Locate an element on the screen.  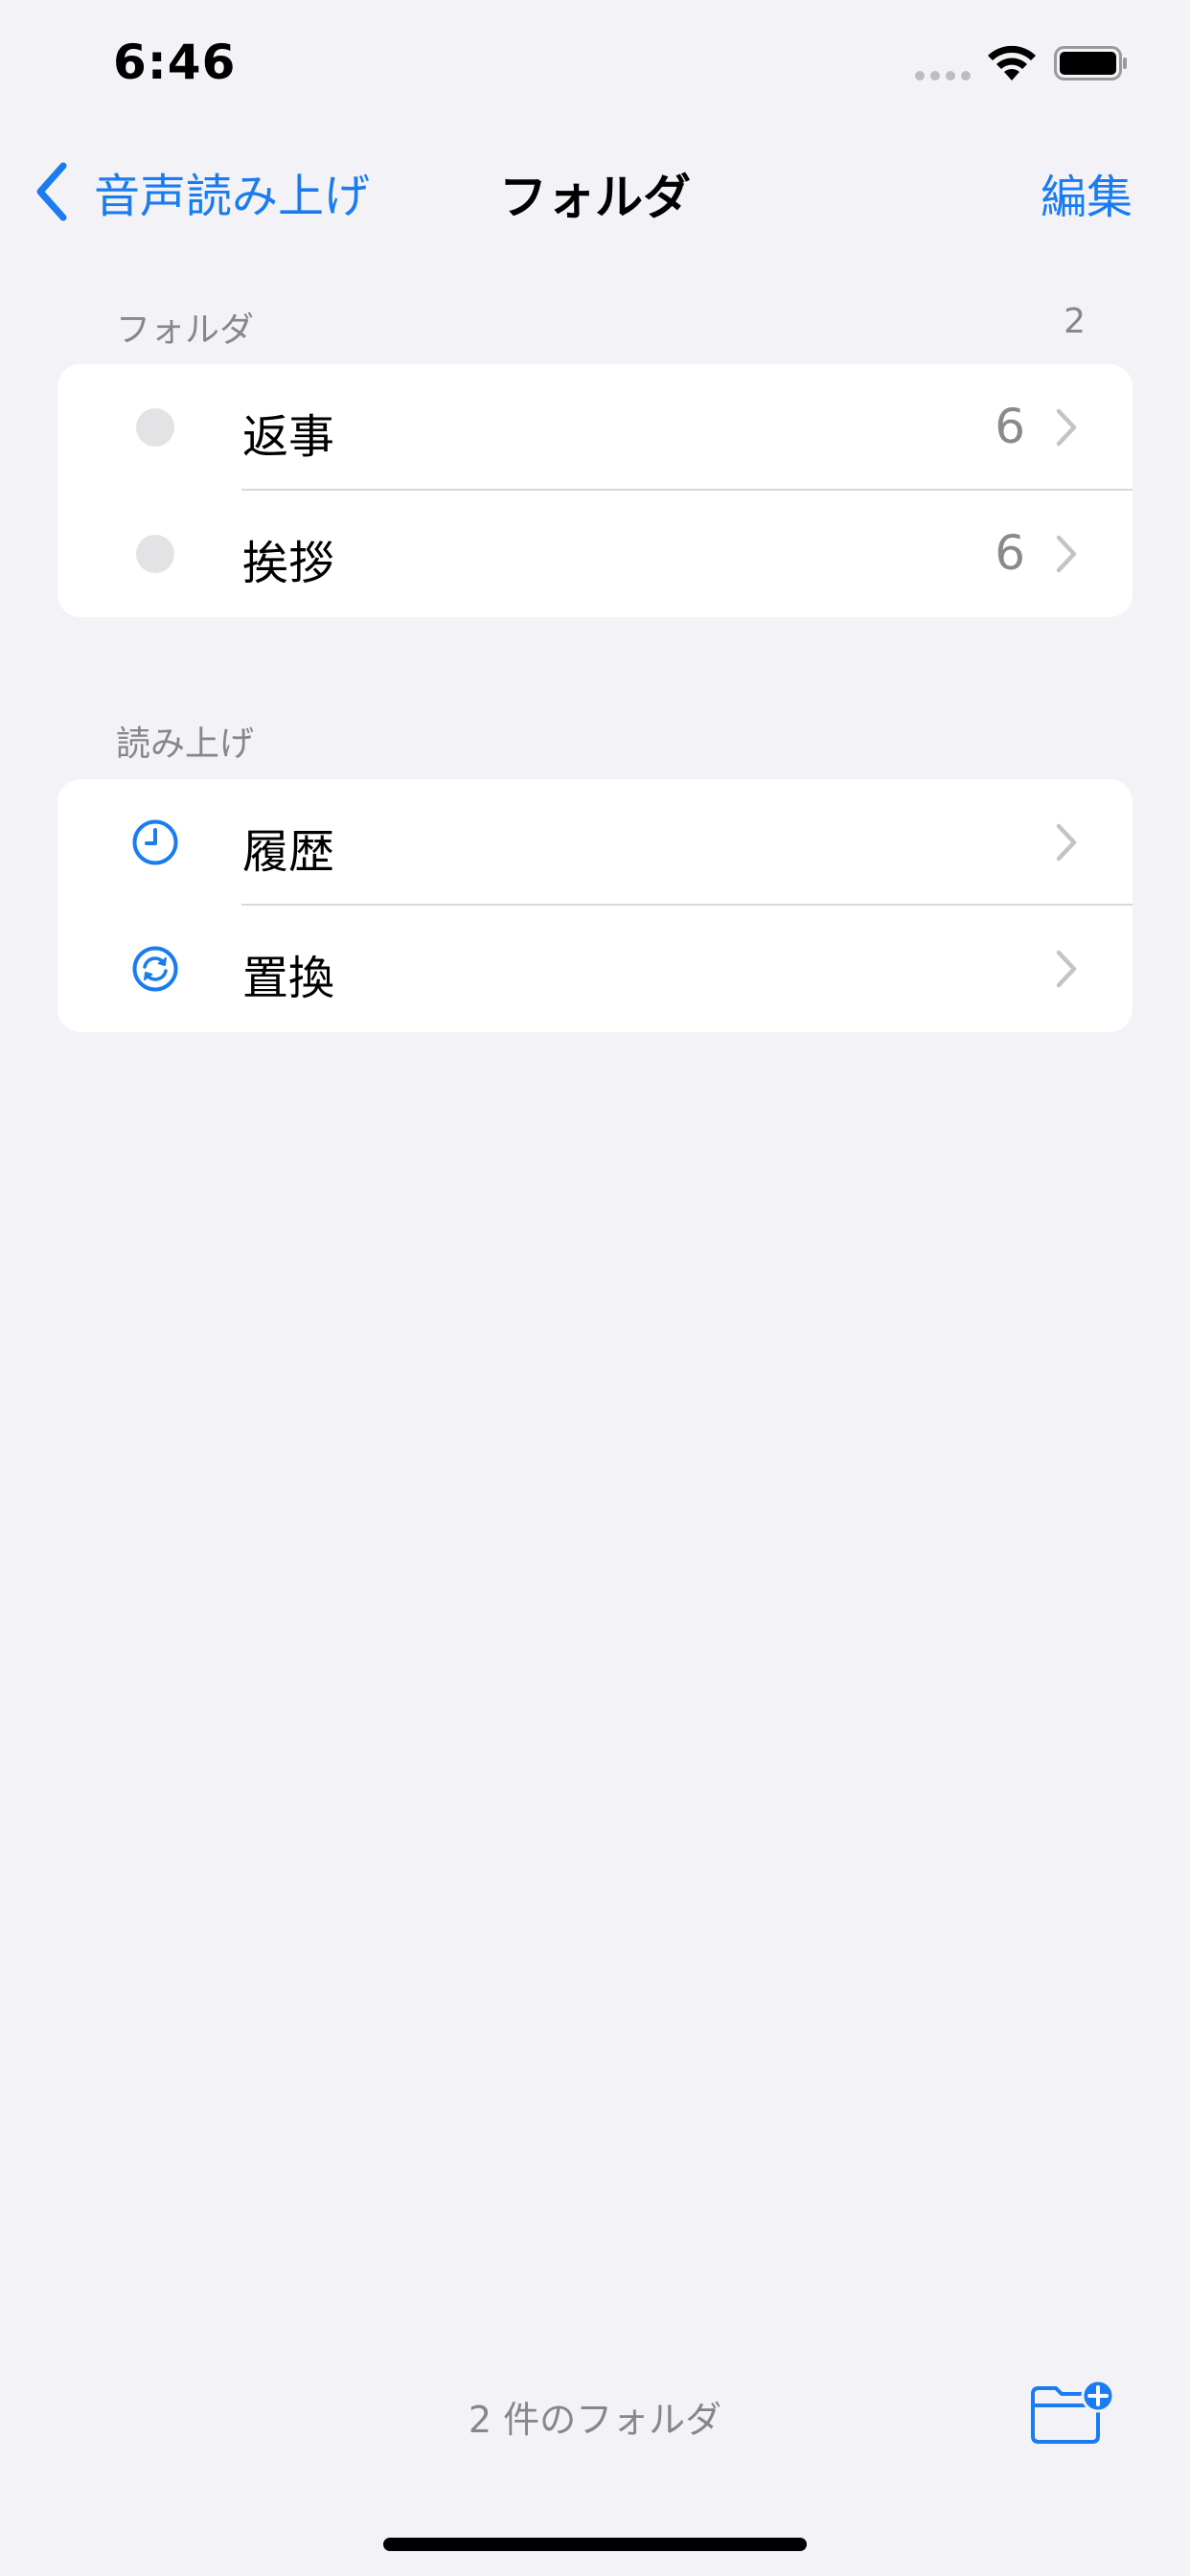
page-title: フォルダ is located at coordinates (595, 197).